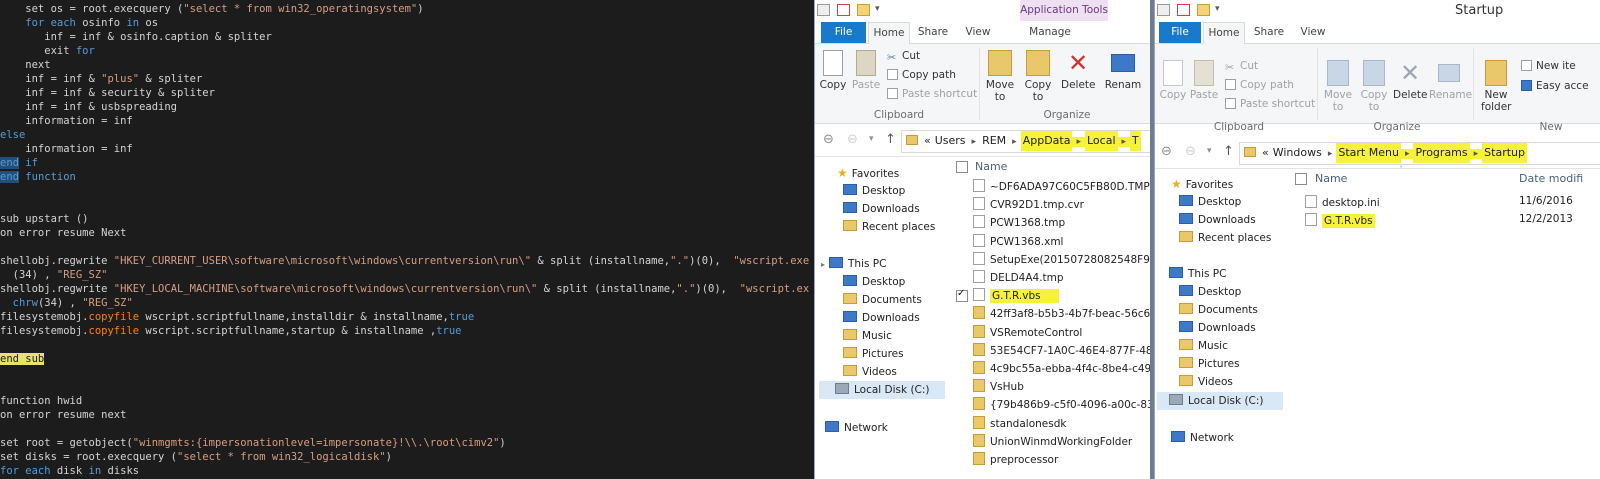  I want to click on nav-music: Music, so click(1203, 345).